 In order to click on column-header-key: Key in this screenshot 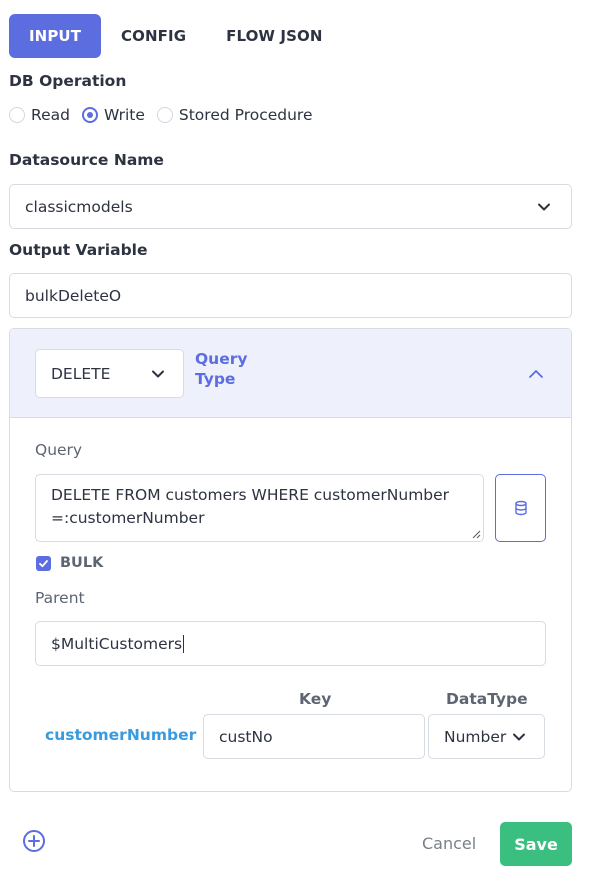, I will do `click(315, 699)`.